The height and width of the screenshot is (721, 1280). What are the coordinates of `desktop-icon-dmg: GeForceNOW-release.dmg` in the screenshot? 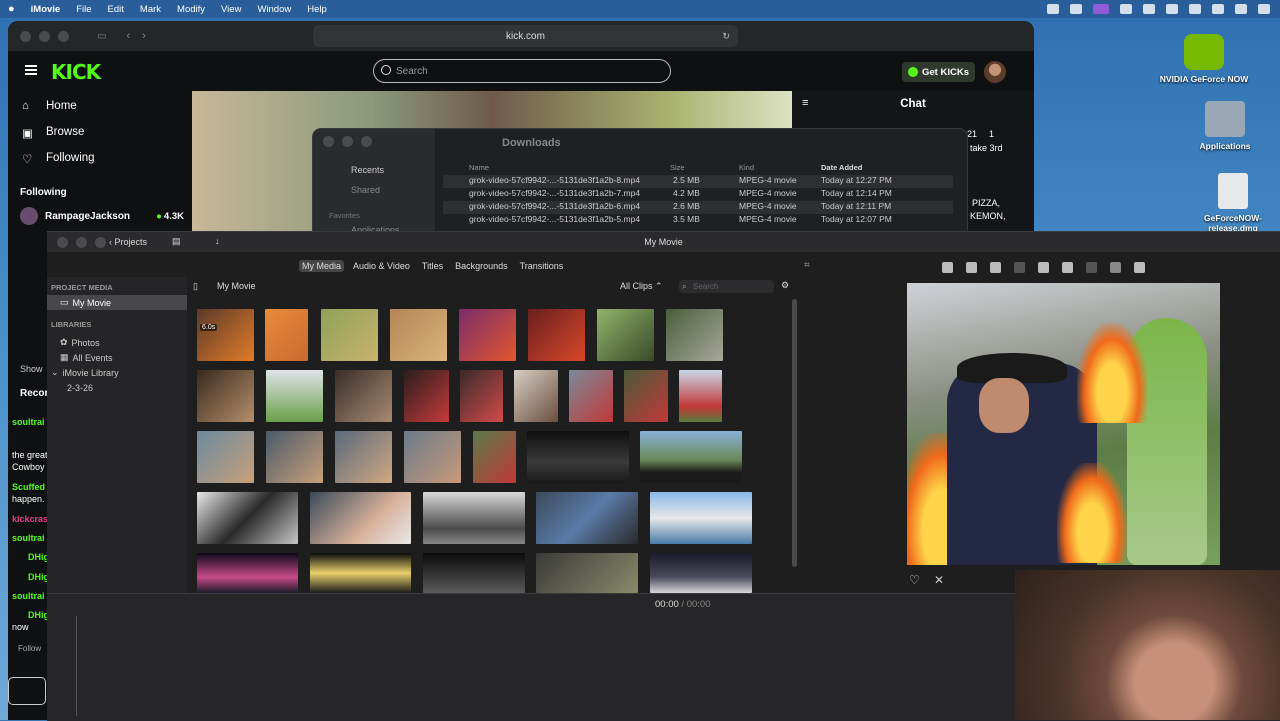 It's located at (1233, 203).